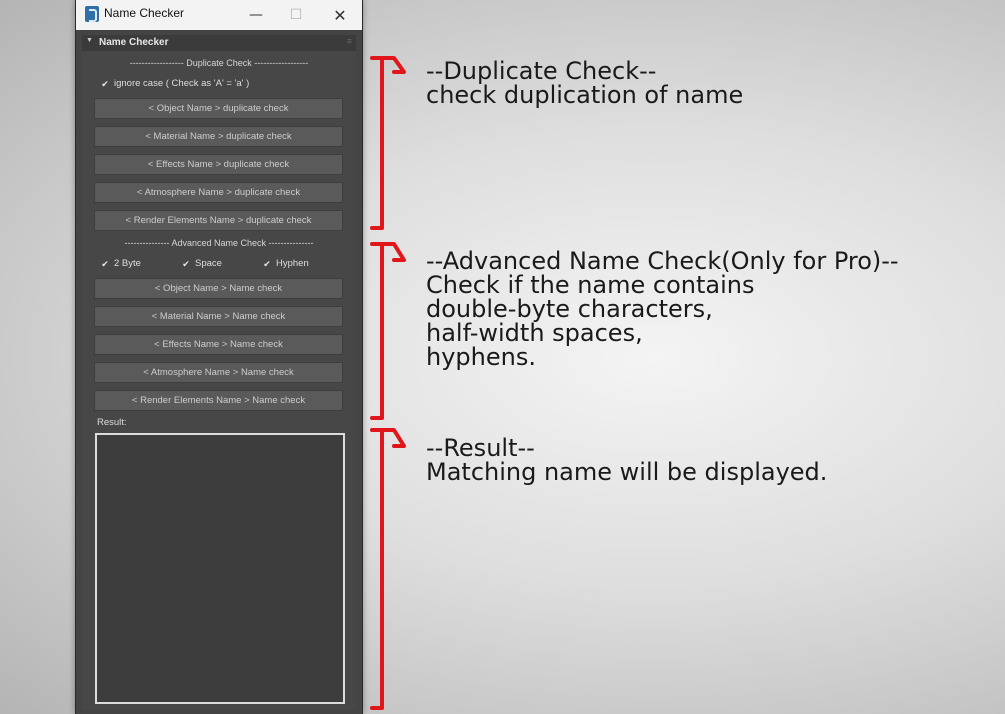 This screenshot has height=714, width=1005. What do you see at coordinates (388, 143) in the screenshot?
I see `duplicate-check-bracket` at bounding box center [388, 143].